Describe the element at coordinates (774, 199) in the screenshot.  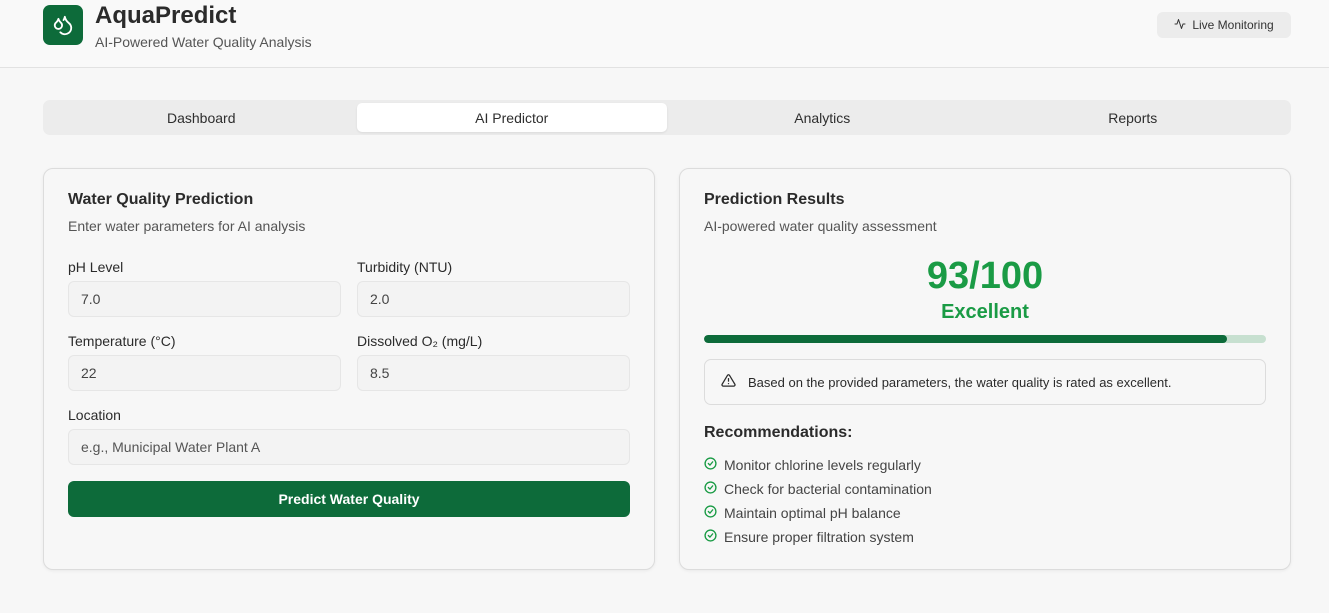
I see `results-title: Prediction Results` at that location.